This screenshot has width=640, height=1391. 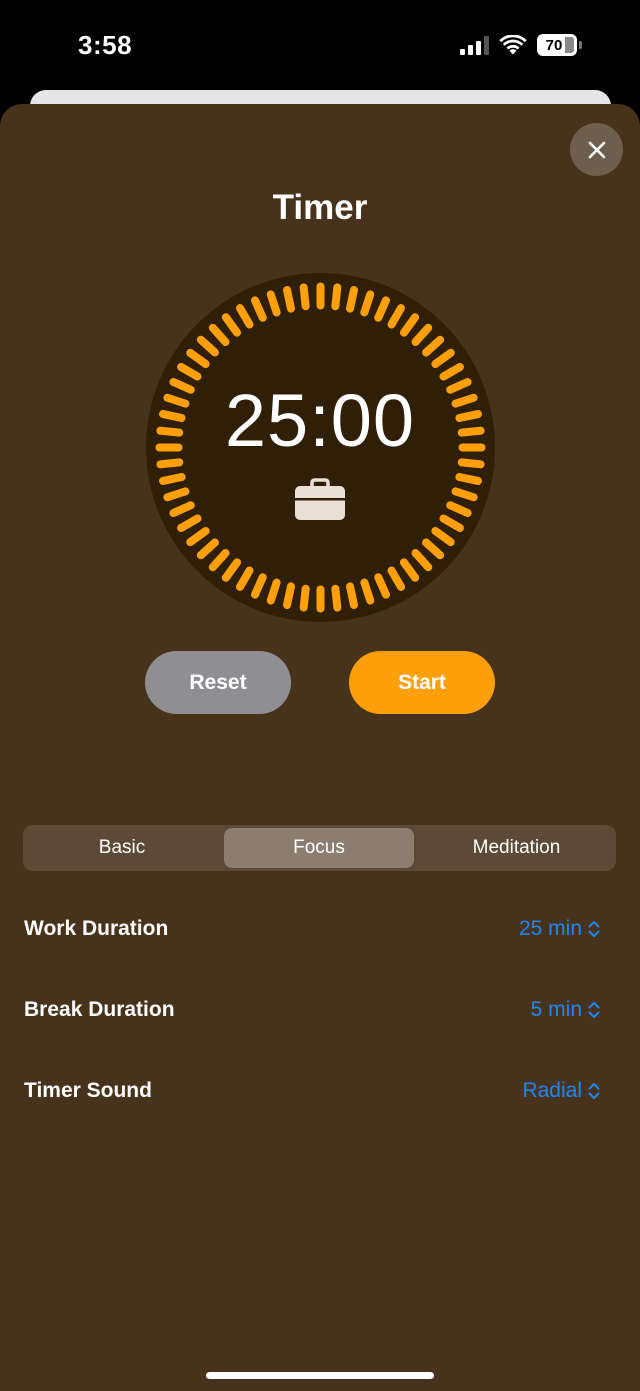 I want to click on mode-segmented-control: Basic Focus Meditation, so click(x=319, y=848).